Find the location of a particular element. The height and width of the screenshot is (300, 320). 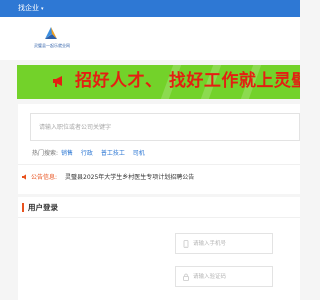

phone-input is located at coordinates (232, 244).